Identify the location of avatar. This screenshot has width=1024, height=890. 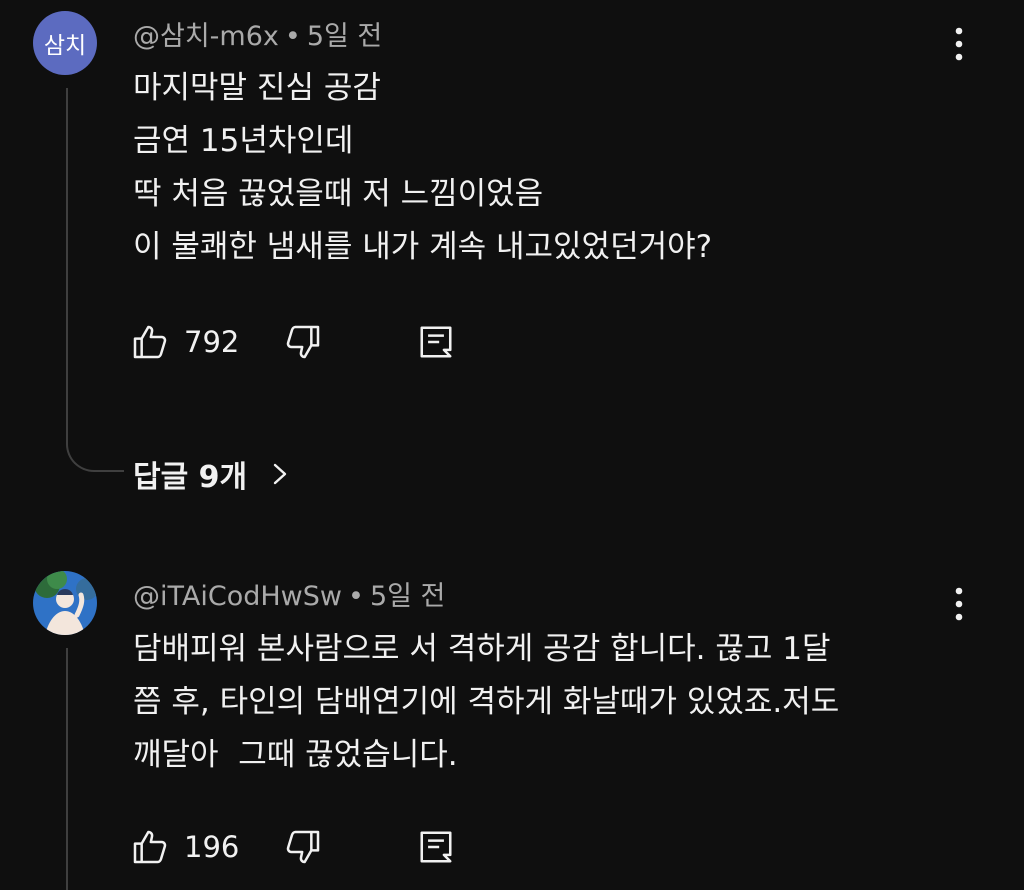
(65, 603).